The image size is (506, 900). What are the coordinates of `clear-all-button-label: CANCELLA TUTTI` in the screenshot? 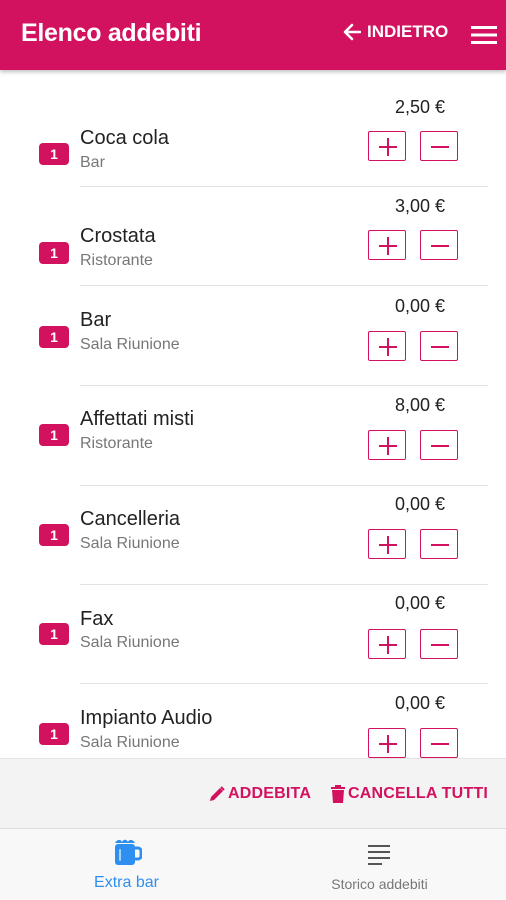 It's located at (418, 793).